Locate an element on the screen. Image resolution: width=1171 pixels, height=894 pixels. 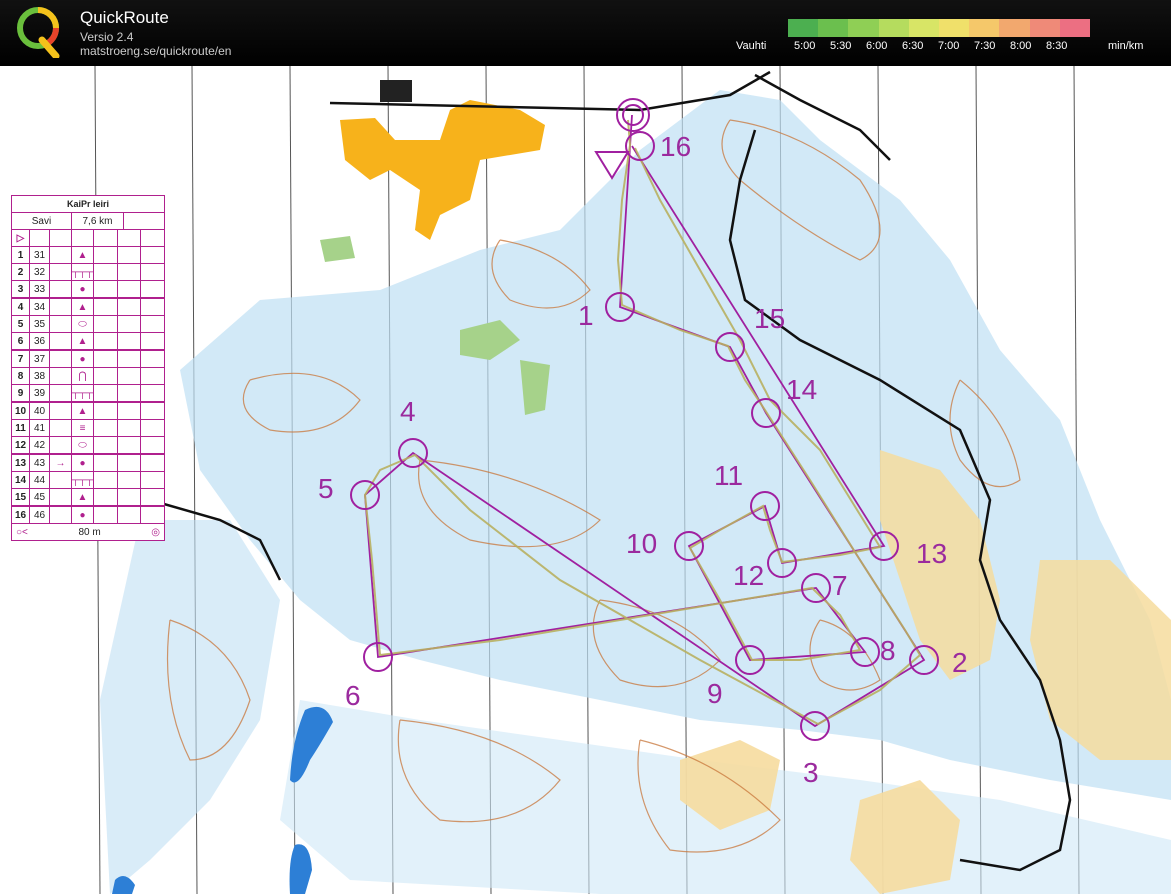
card-control-row: 10 40 ▲ is located at coordinates (88, 411).